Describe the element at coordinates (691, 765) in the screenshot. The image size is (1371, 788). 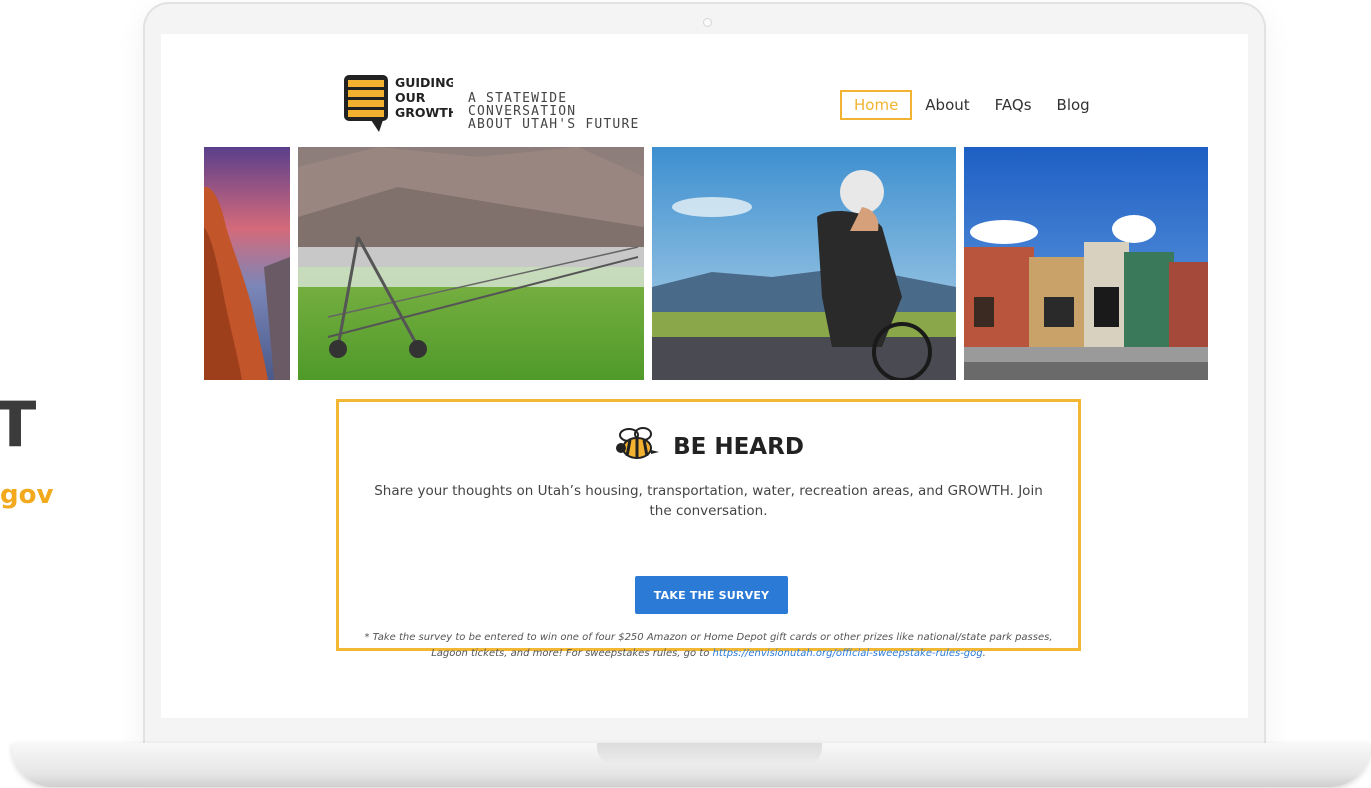
I see `laptop-base` at that location.